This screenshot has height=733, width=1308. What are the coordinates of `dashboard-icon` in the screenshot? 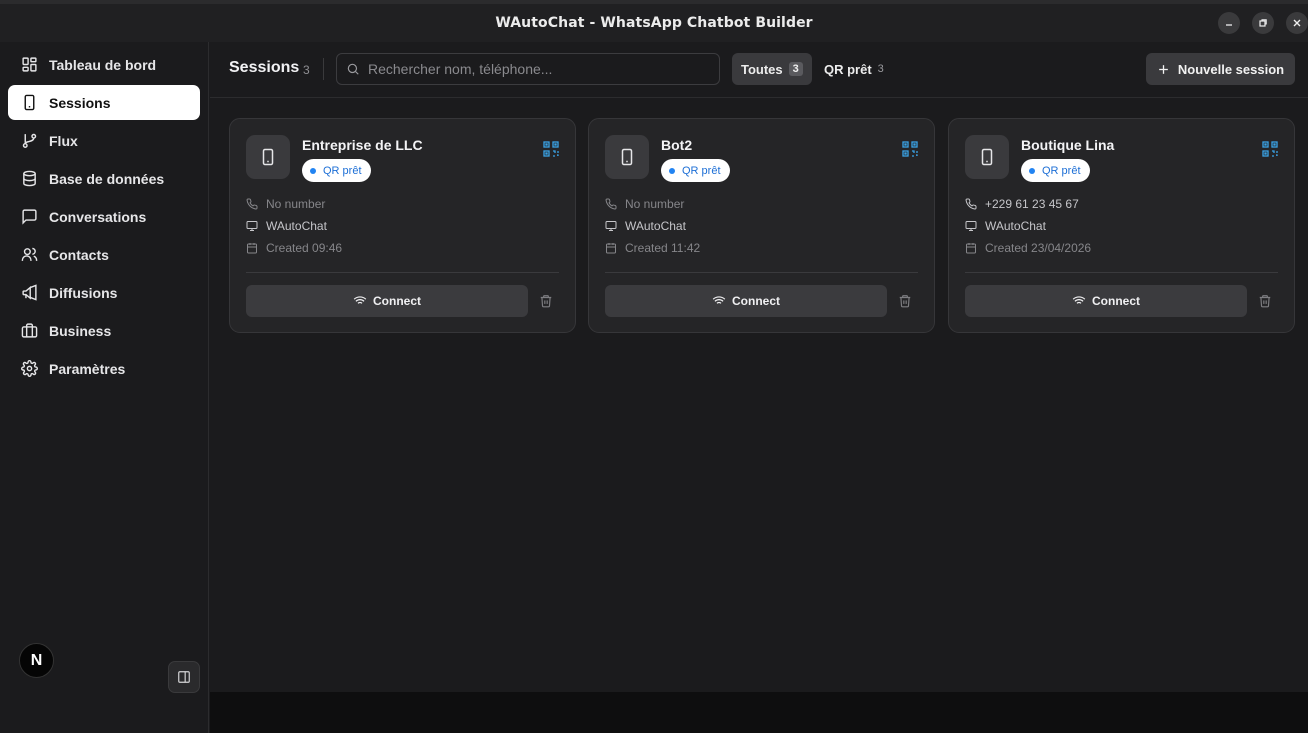 It's located at (29, 65).